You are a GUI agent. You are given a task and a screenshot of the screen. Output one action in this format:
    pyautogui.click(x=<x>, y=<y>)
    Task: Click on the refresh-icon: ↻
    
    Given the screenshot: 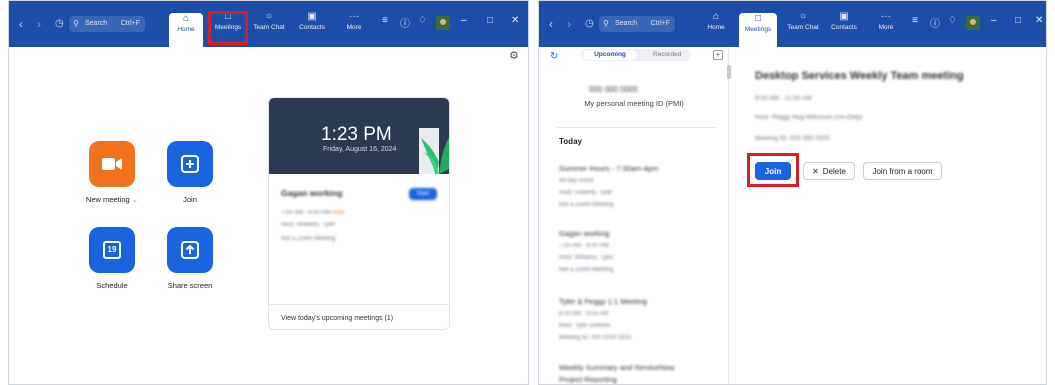 What is the action you would take?
    pyautogui.click(x=554, y=56)
    